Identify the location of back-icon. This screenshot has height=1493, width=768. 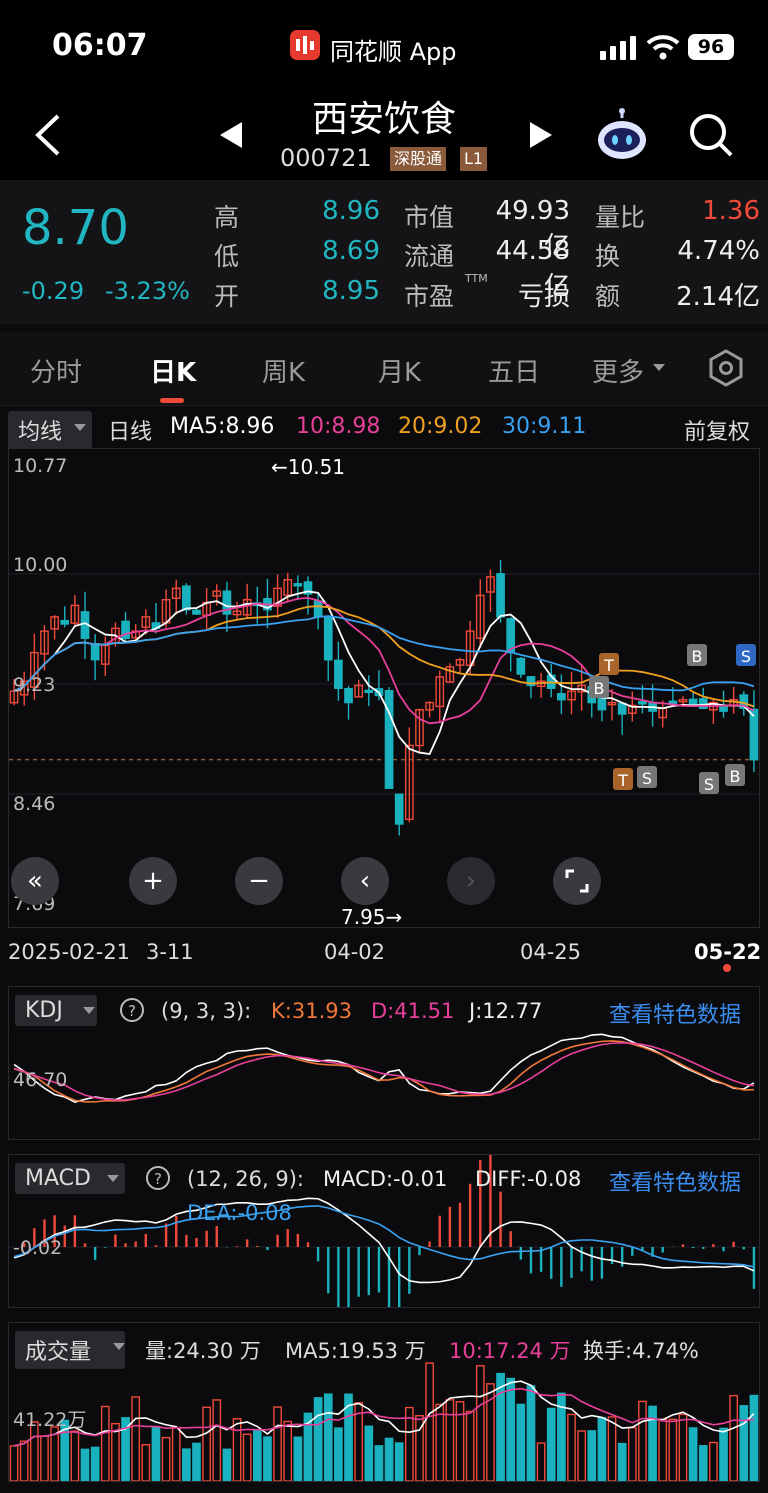
(48, 135).